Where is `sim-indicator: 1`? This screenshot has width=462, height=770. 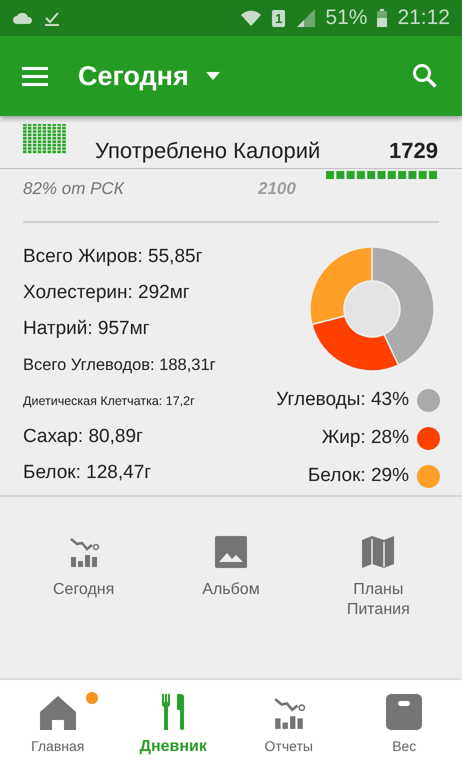 sim-indicator: 1 is located at coordinates (279, 18).